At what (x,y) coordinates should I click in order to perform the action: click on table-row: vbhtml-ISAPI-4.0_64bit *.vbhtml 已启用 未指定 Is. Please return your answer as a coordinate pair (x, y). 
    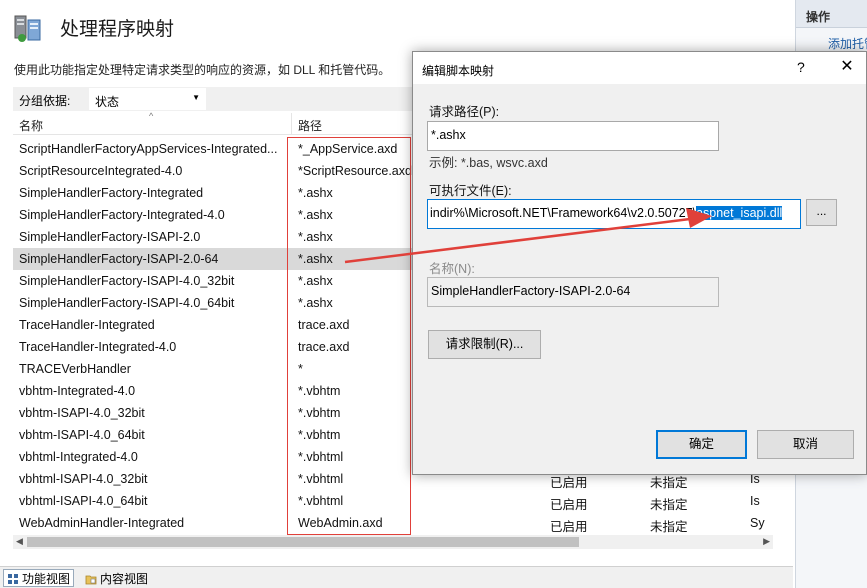
    Looking at the image, I should click on (395, 501).